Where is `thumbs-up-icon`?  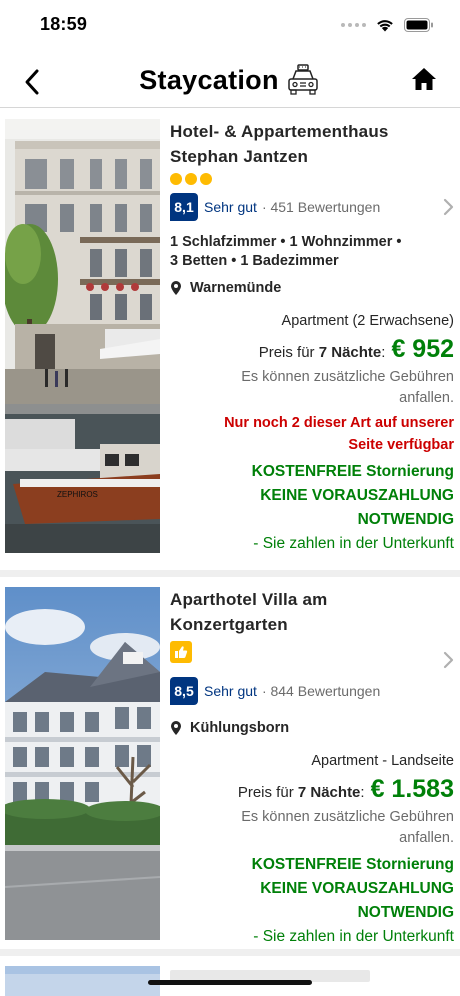 thumbs-up-icon is located at coordinates (181, 652).